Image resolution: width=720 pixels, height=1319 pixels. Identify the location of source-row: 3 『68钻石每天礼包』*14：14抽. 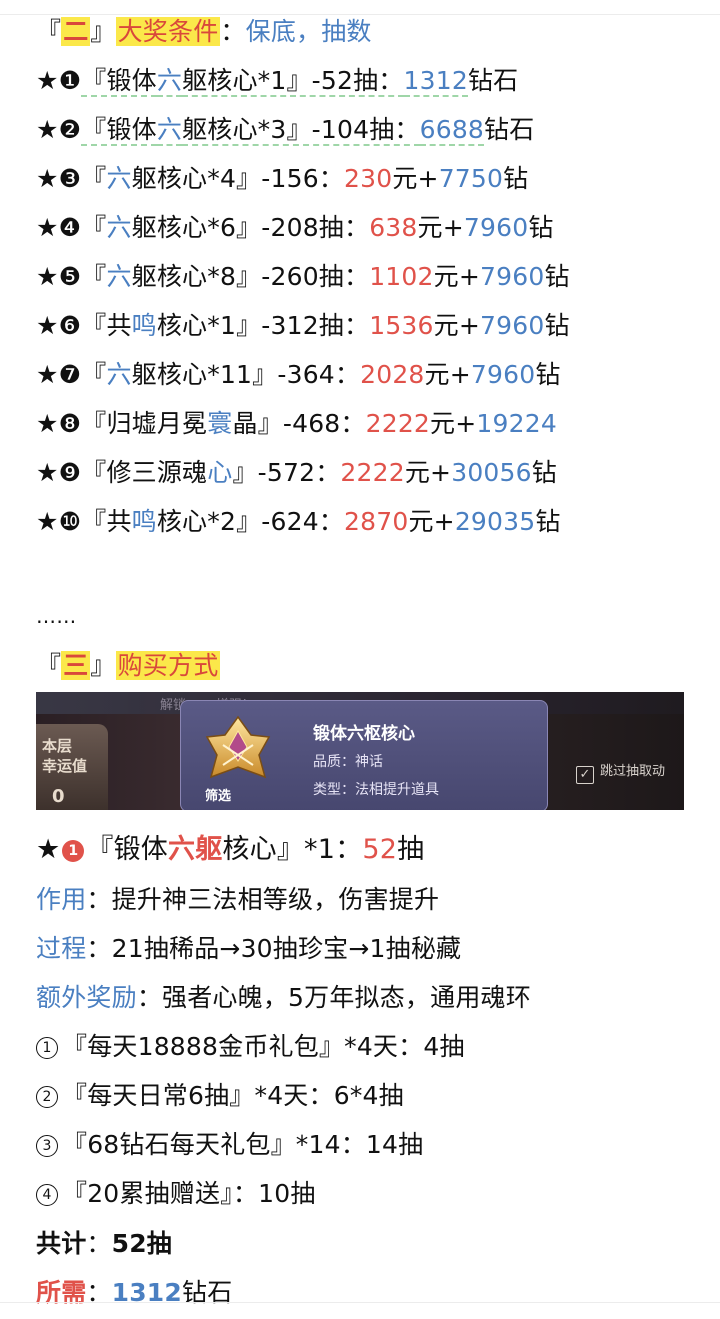
(229, 1145).